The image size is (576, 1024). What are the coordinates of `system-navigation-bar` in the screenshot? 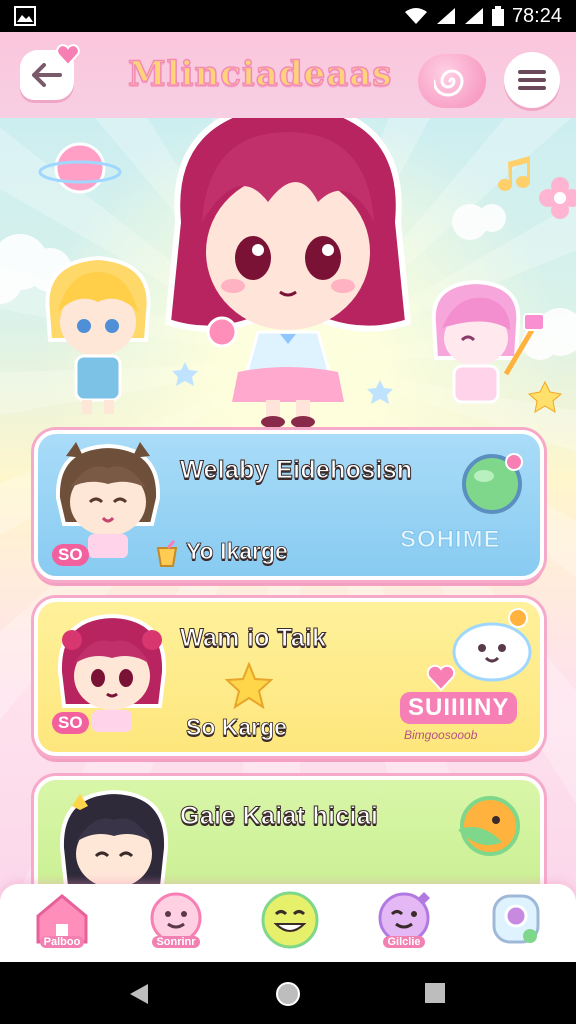 It's located at (288, 993).